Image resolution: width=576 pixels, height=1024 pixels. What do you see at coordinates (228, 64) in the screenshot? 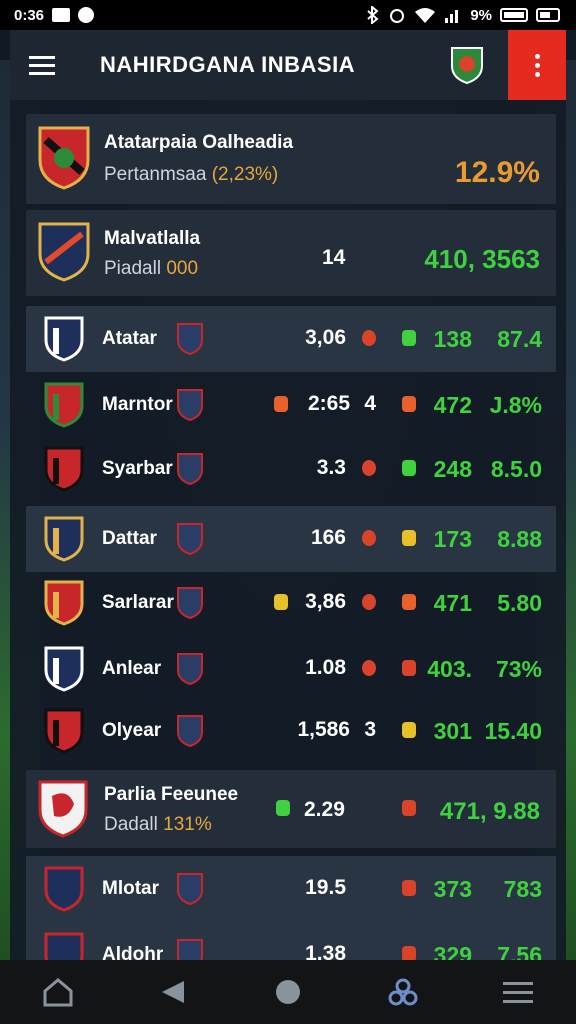
I see `app-title: NAHIRDGANA INBASIA` at bounding box center [228, 64].